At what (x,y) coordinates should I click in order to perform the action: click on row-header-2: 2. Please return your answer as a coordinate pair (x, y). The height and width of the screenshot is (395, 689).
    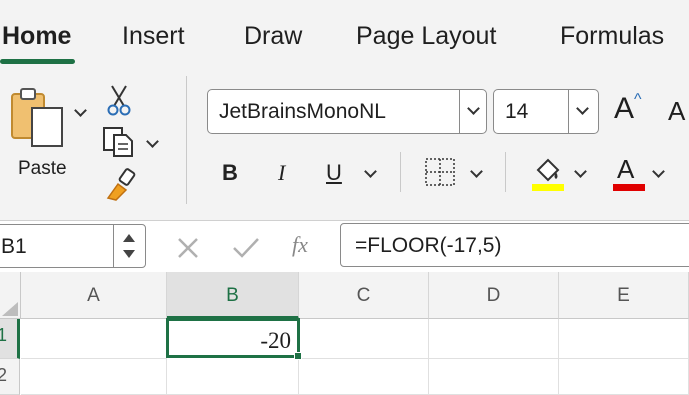
    Looking at the image, I should click on (10, 377).